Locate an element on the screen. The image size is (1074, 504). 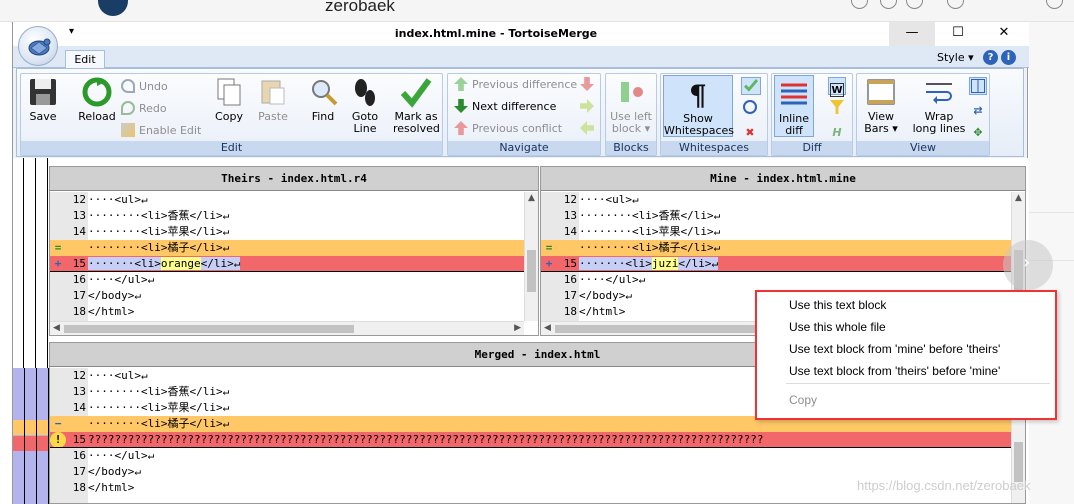
goto-line-button: Goto Line is located at coordinates (365, 105).